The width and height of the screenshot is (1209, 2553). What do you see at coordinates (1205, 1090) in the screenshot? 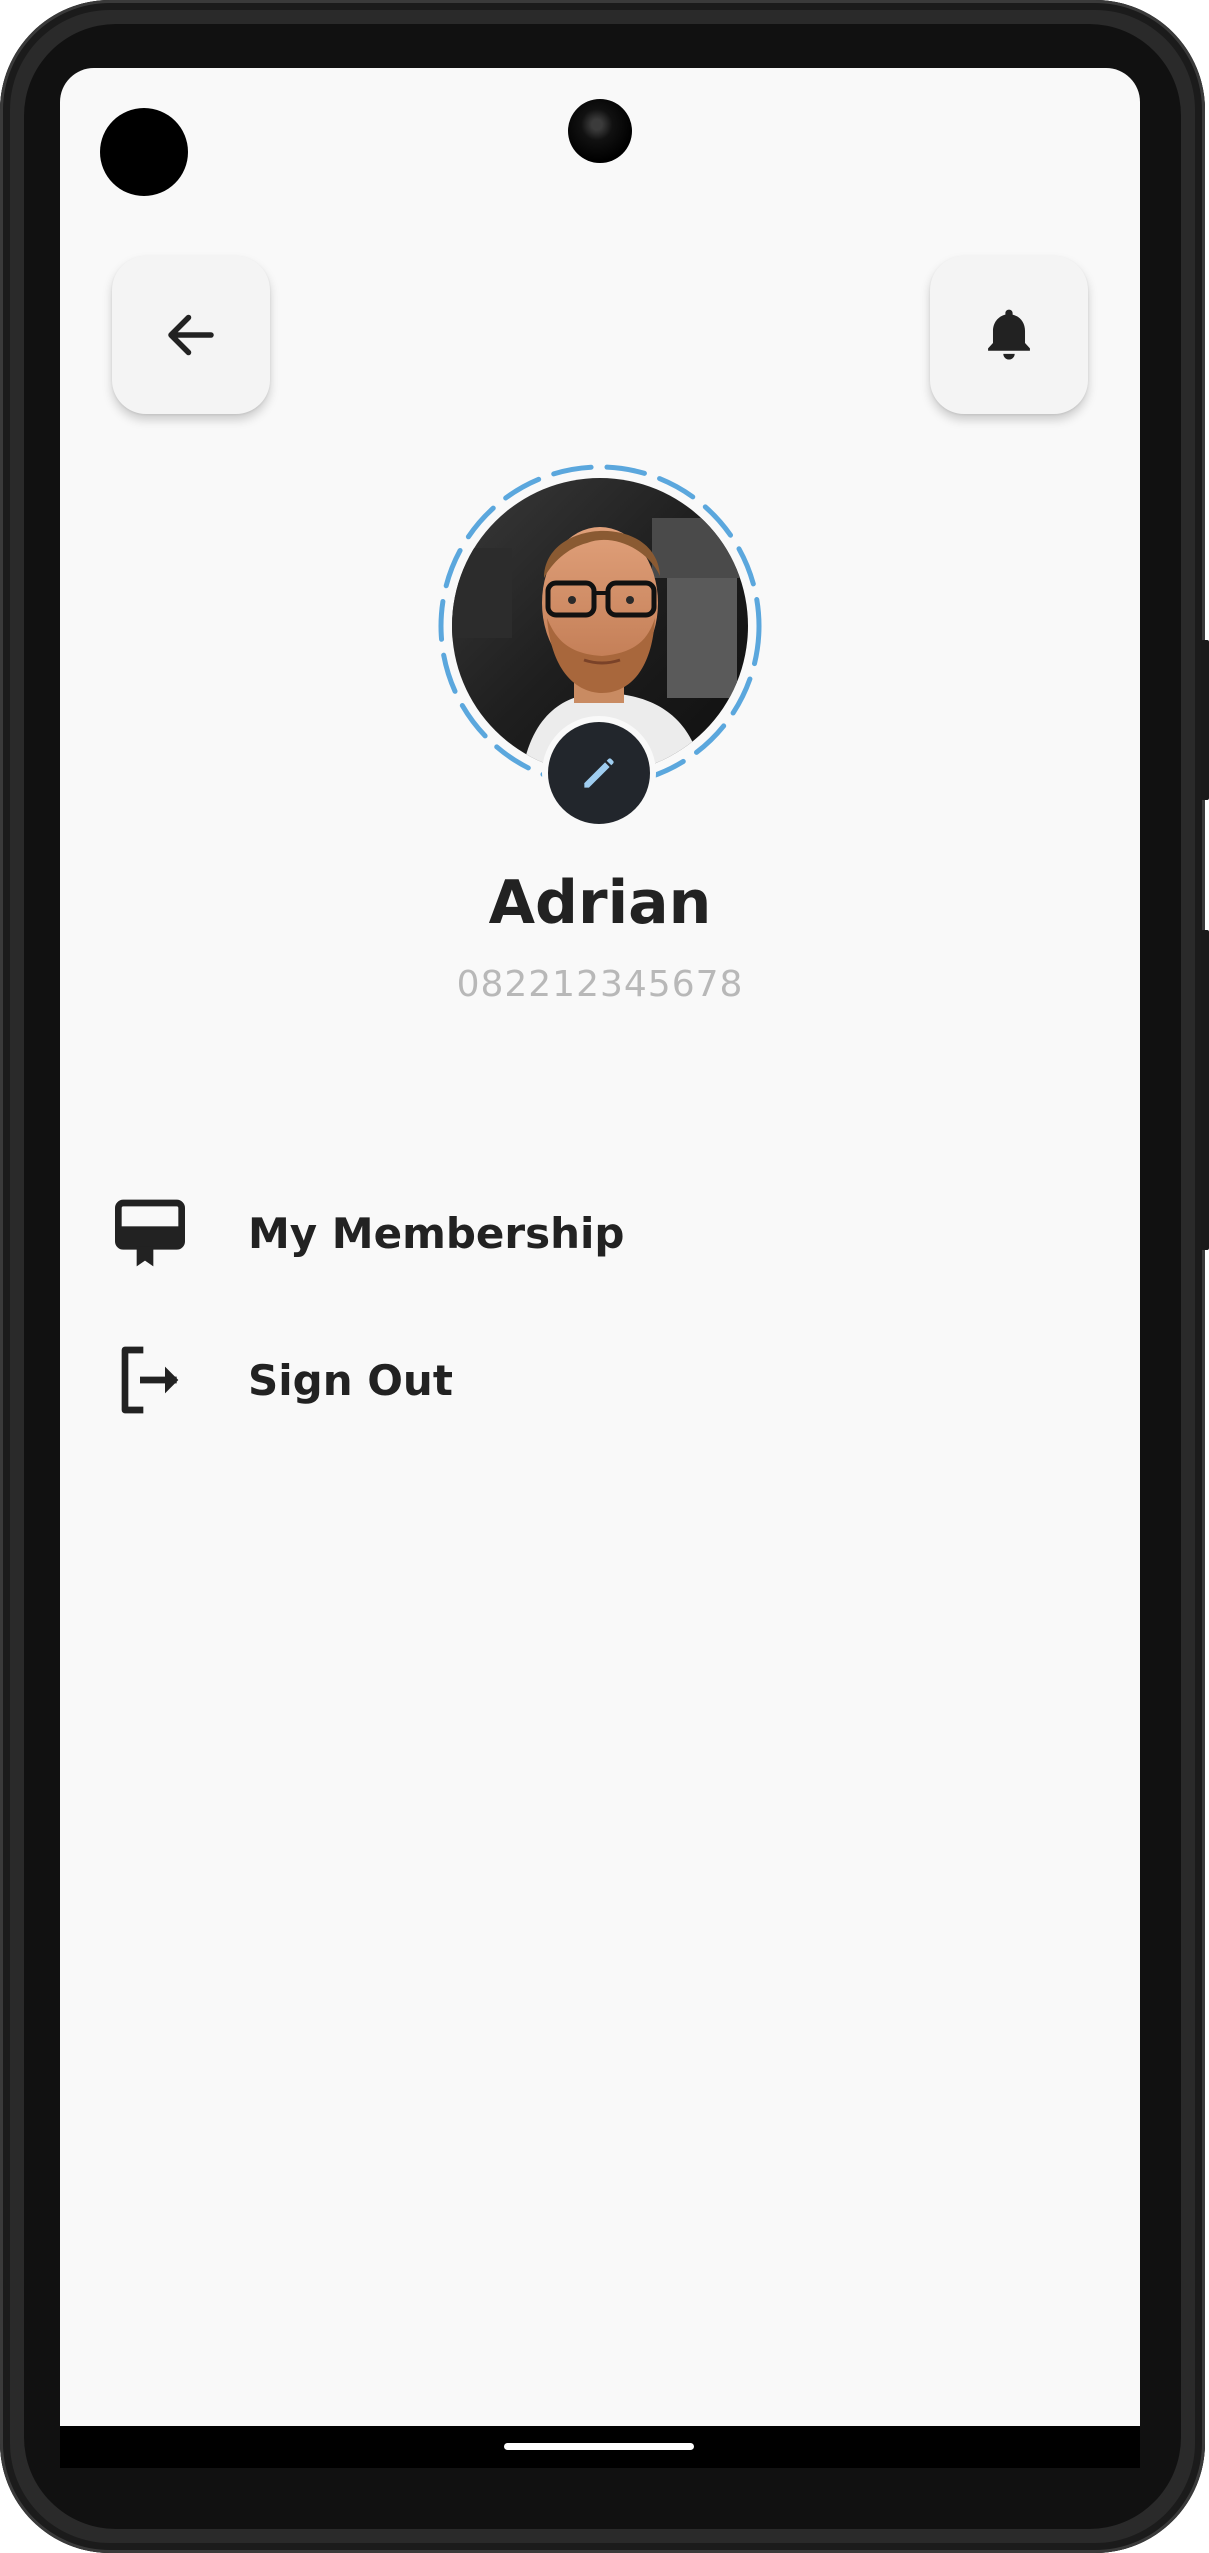
I see `volume-button` at bounding box center [1205, 1090].